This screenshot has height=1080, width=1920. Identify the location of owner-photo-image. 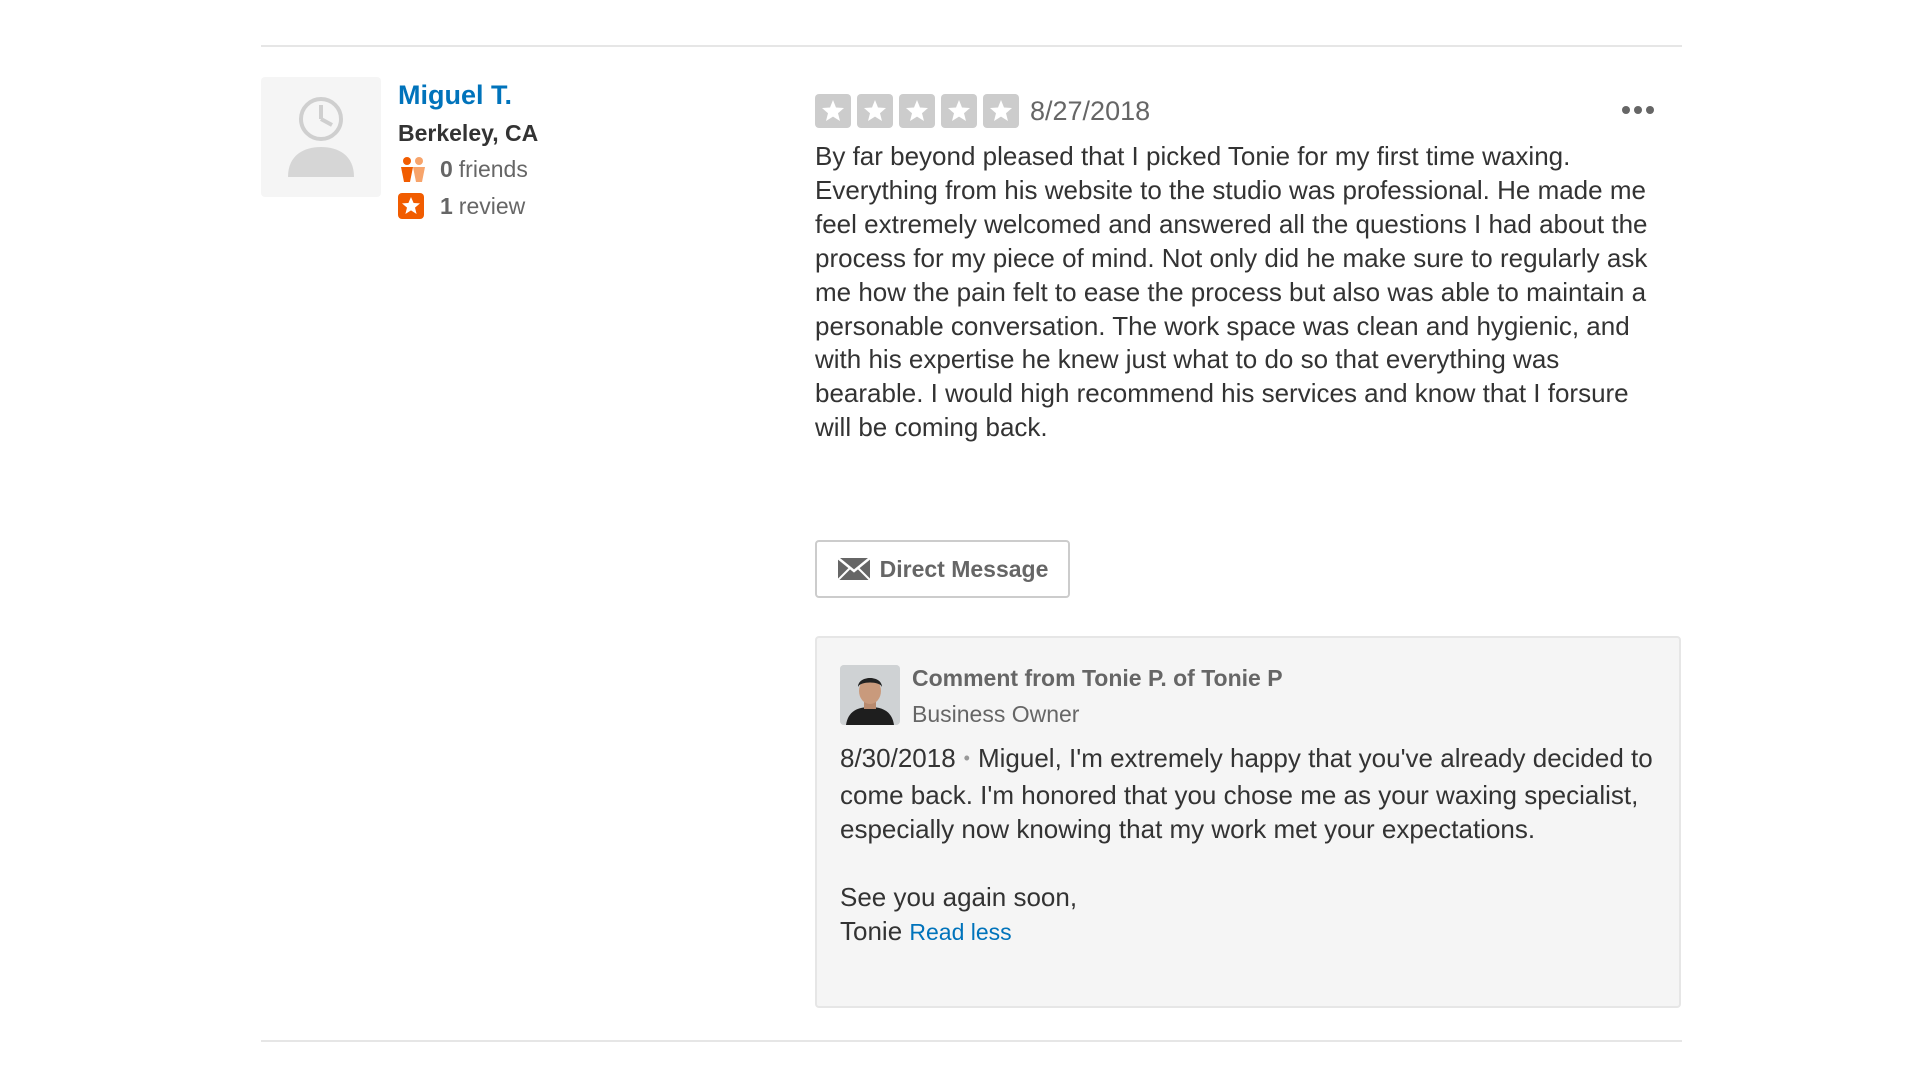
(870, 695).